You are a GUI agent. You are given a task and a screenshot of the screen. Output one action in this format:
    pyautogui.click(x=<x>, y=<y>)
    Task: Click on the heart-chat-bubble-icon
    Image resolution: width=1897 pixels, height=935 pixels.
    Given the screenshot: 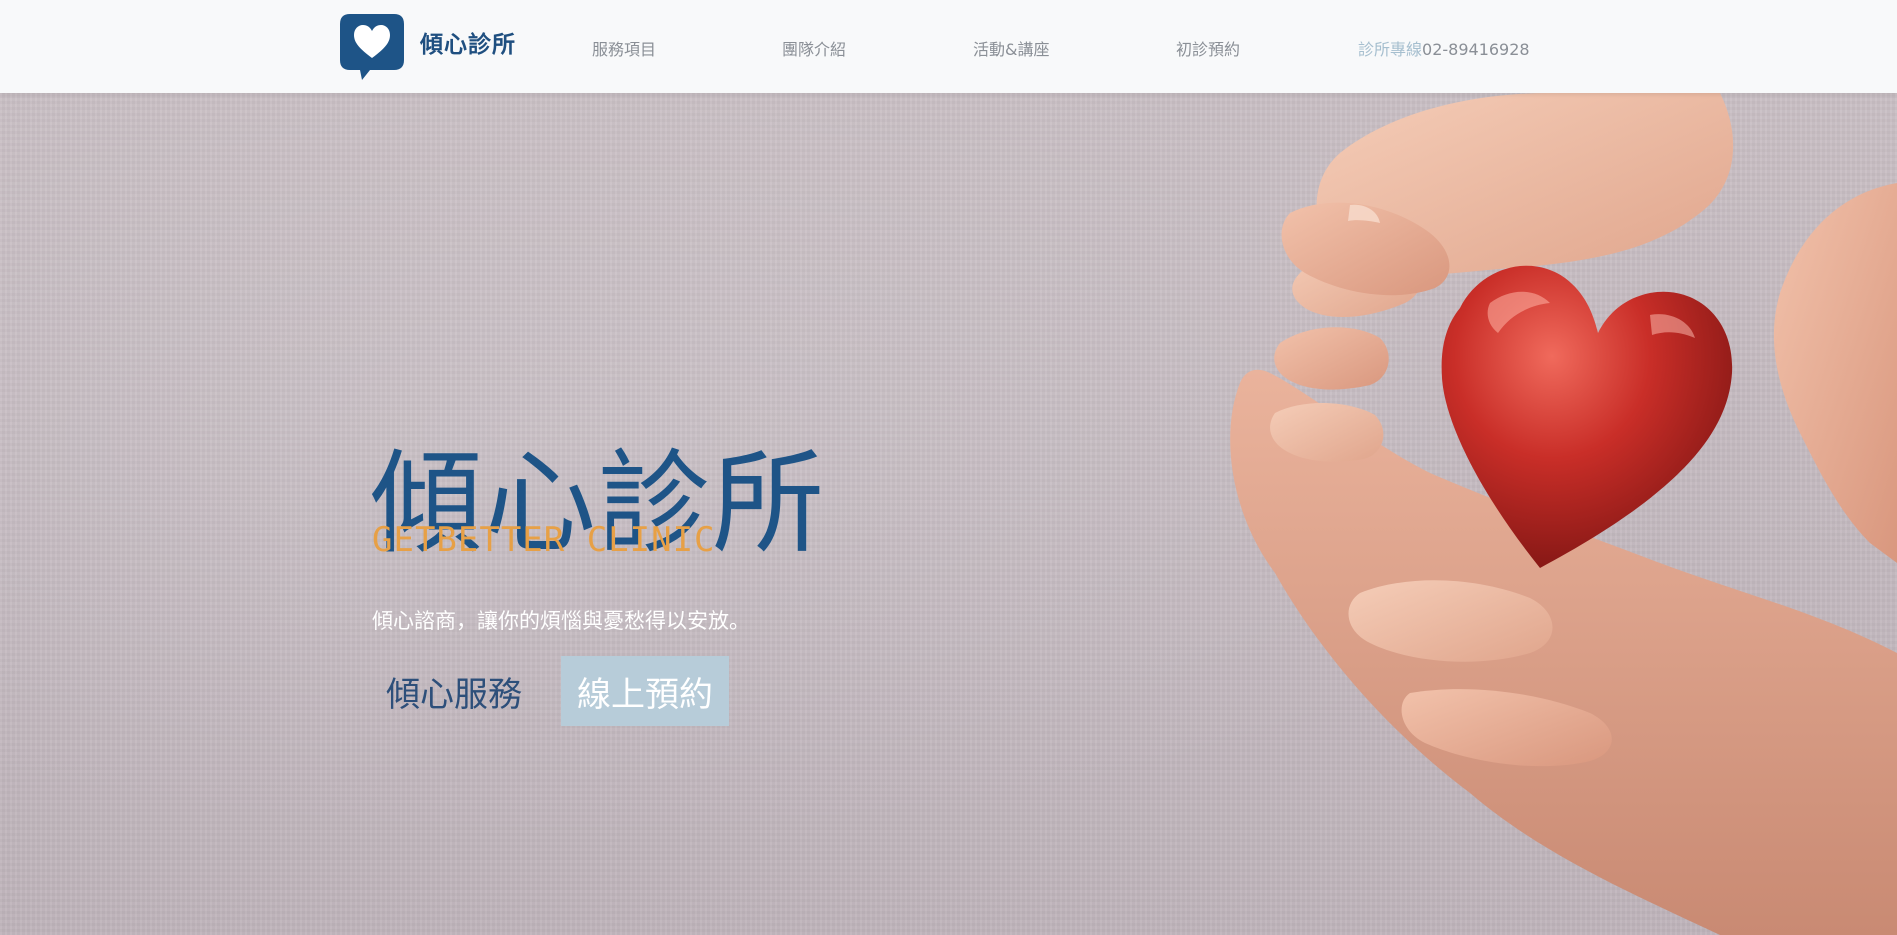 What is the action you would take?
    pyautogui.click(x=372, y=47)
    